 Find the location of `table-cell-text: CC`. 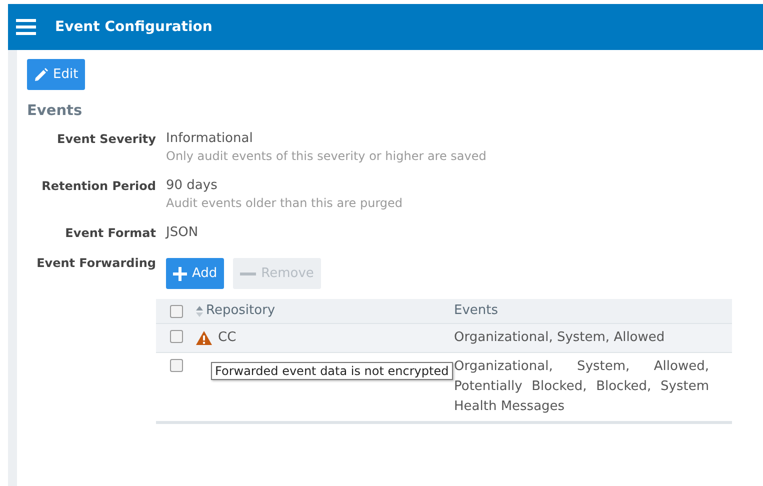

table-cell-text: CC is located at coordinates (227, 338).